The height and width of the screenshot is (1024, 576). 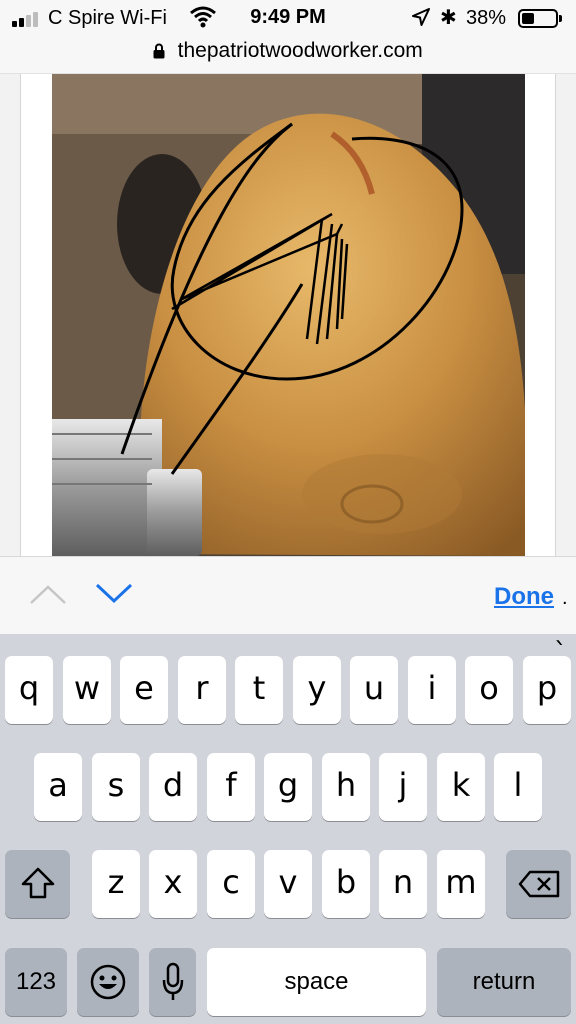 What do you see at coordinates (448, 18) in the screenshot?
I see `bluetooth-icon: ✱` at bounding box center [448, 18].